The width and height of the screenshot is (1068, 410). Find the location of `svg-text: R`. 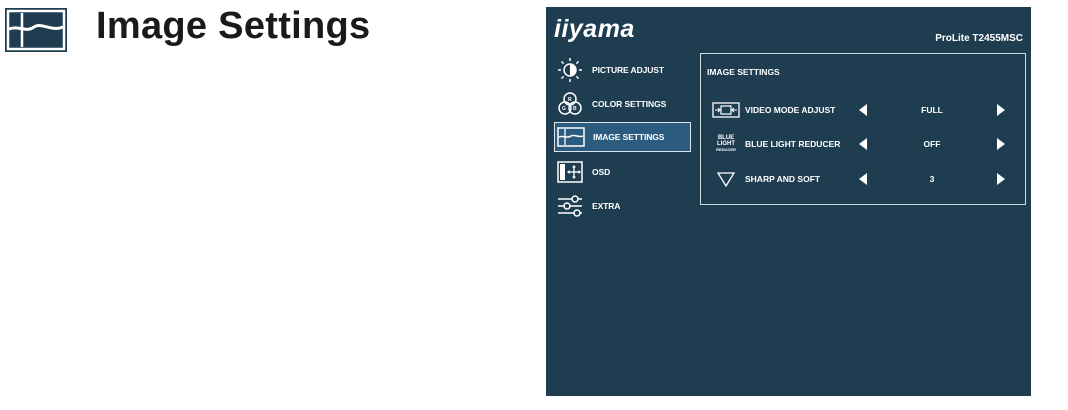

svg-text: R is located at coordinates (570, 100).